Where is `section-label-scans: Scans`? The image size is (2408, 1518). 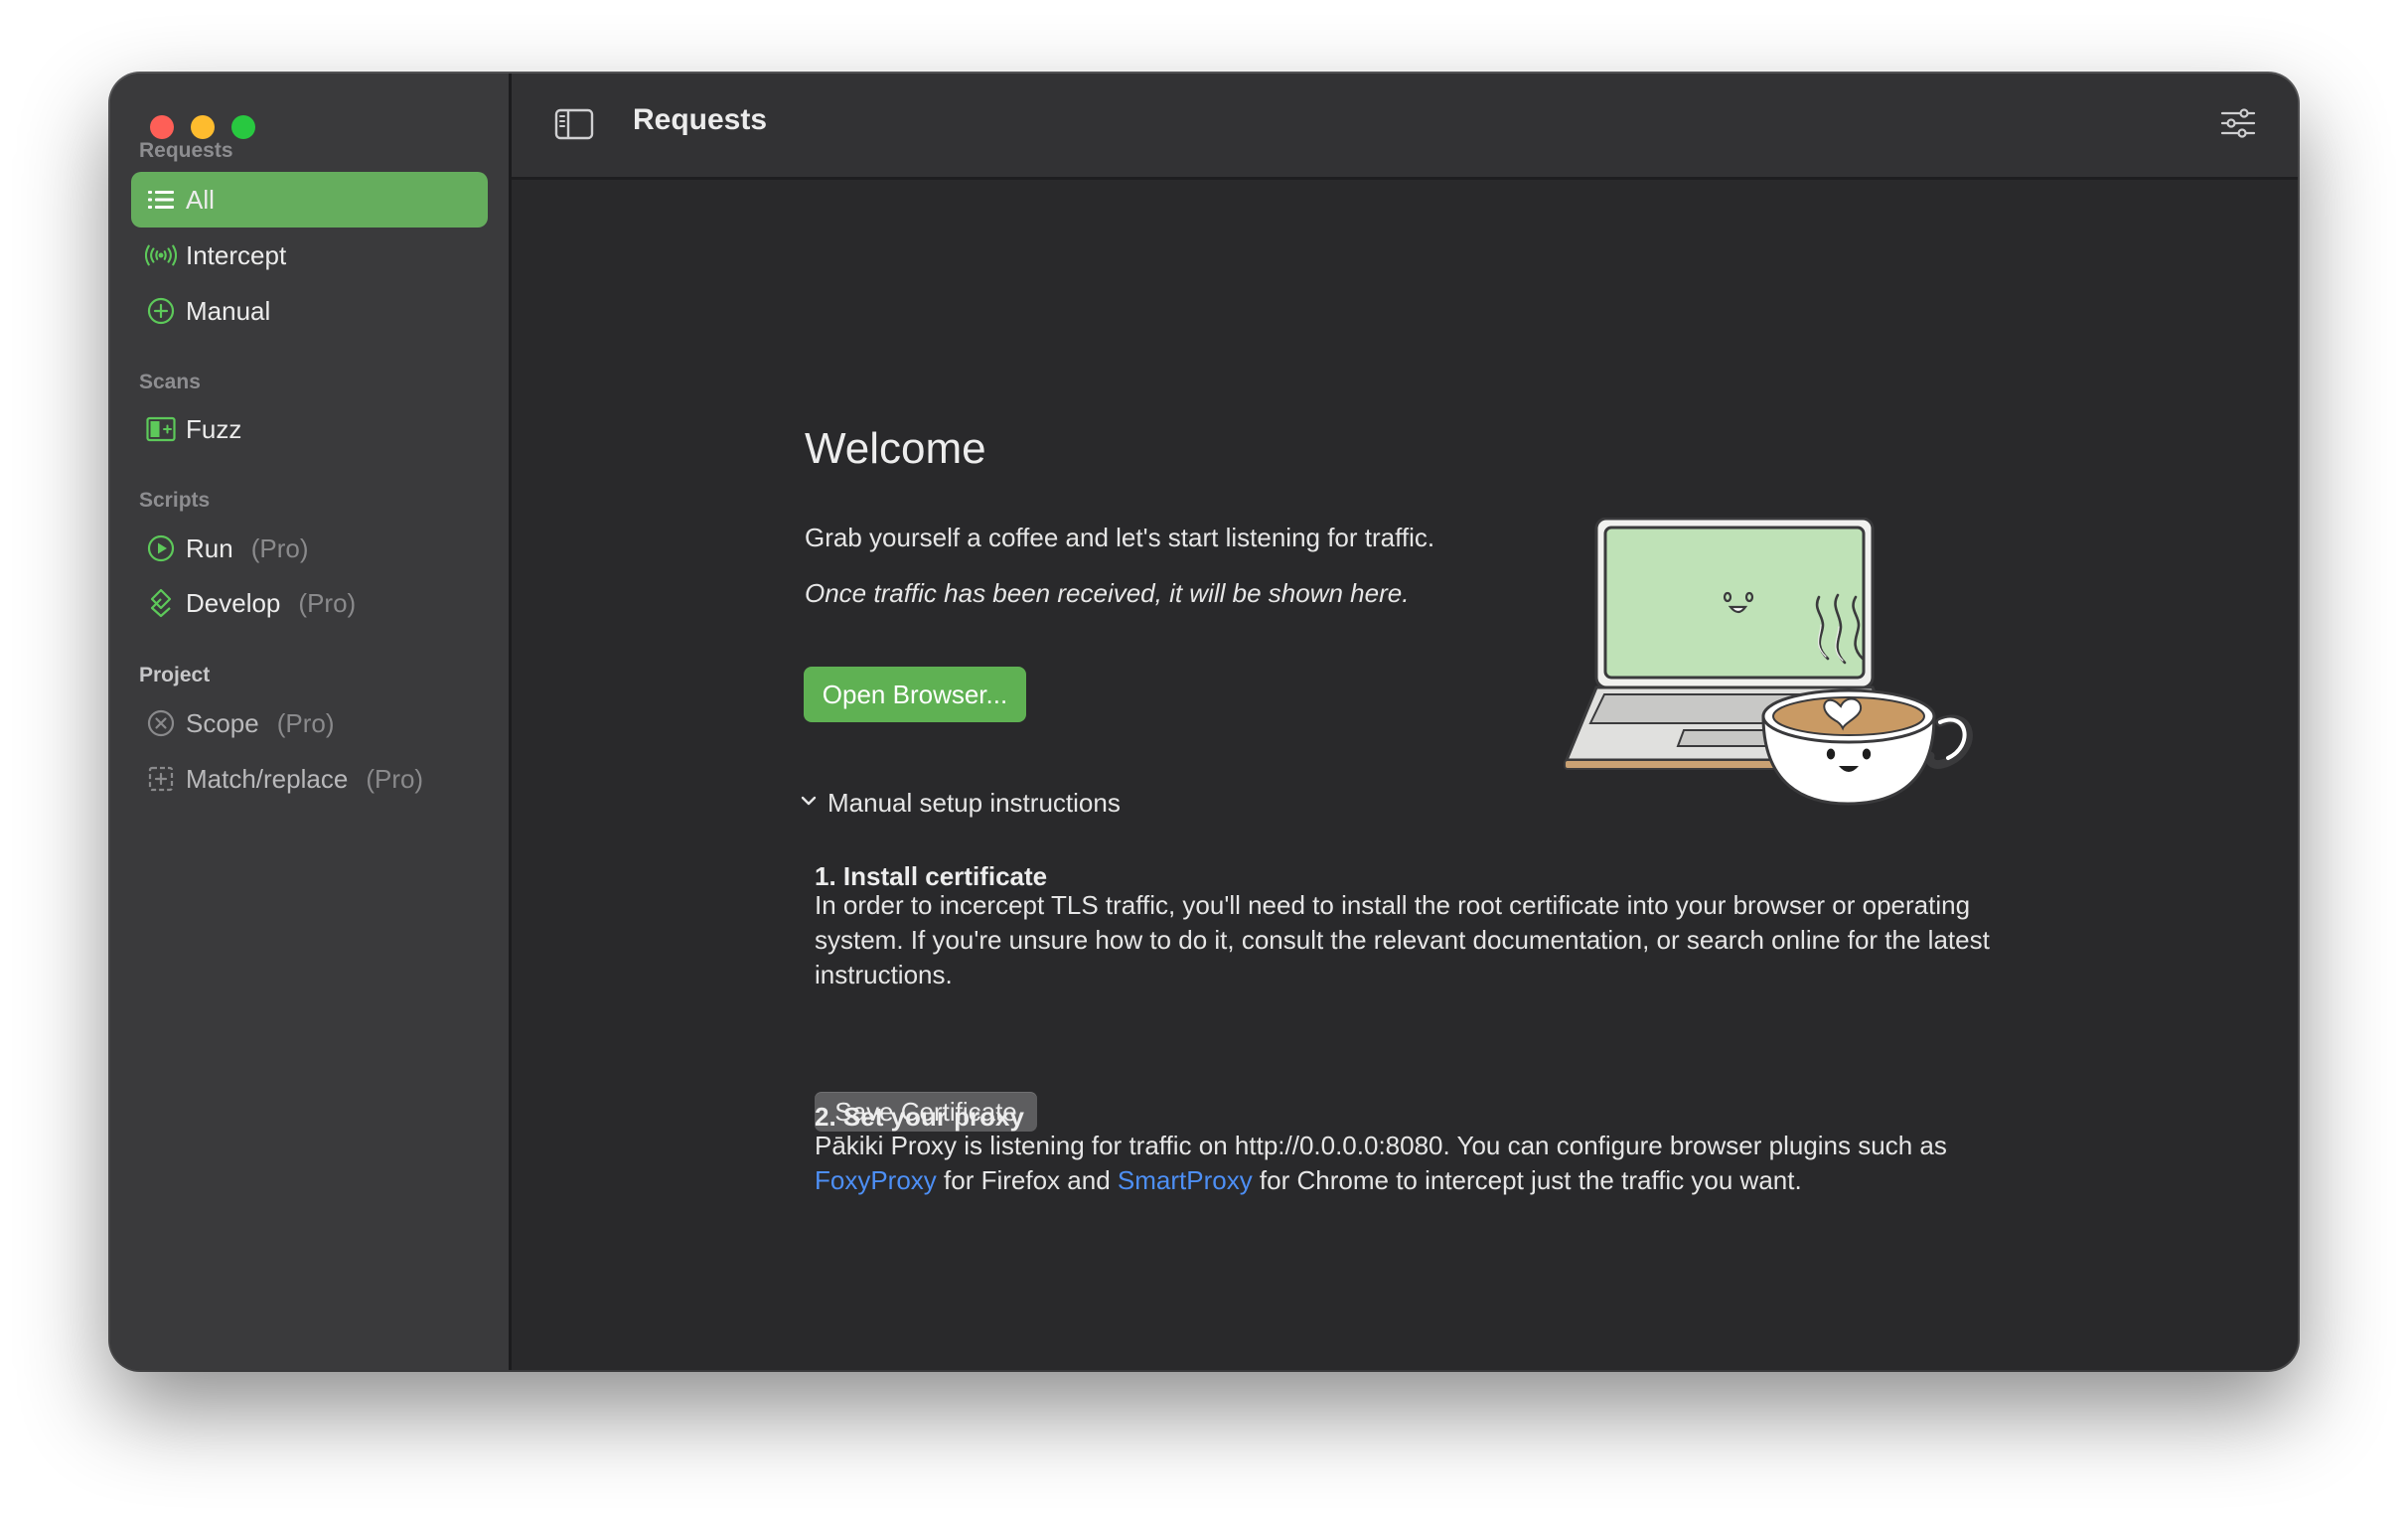
section-label-scans: Scans is located at coordinates (170, 382).